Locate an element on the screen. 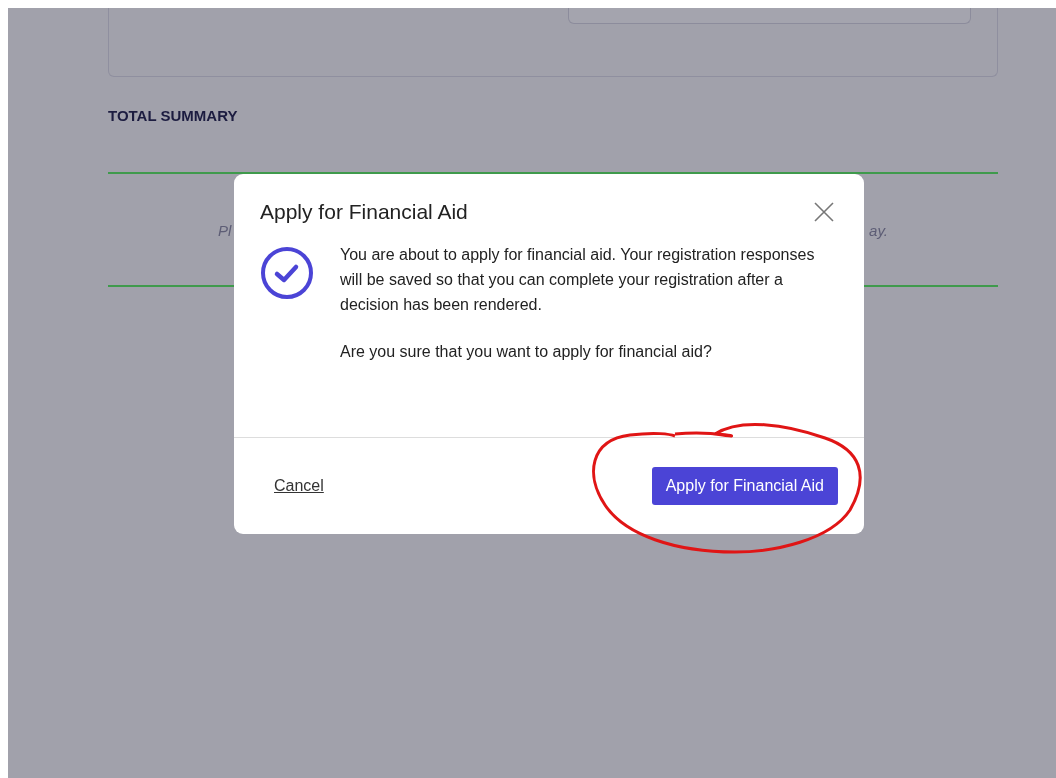 This screenshot has width=1056, height=778. summary-note: Pl is located at coordinates (225, 231).